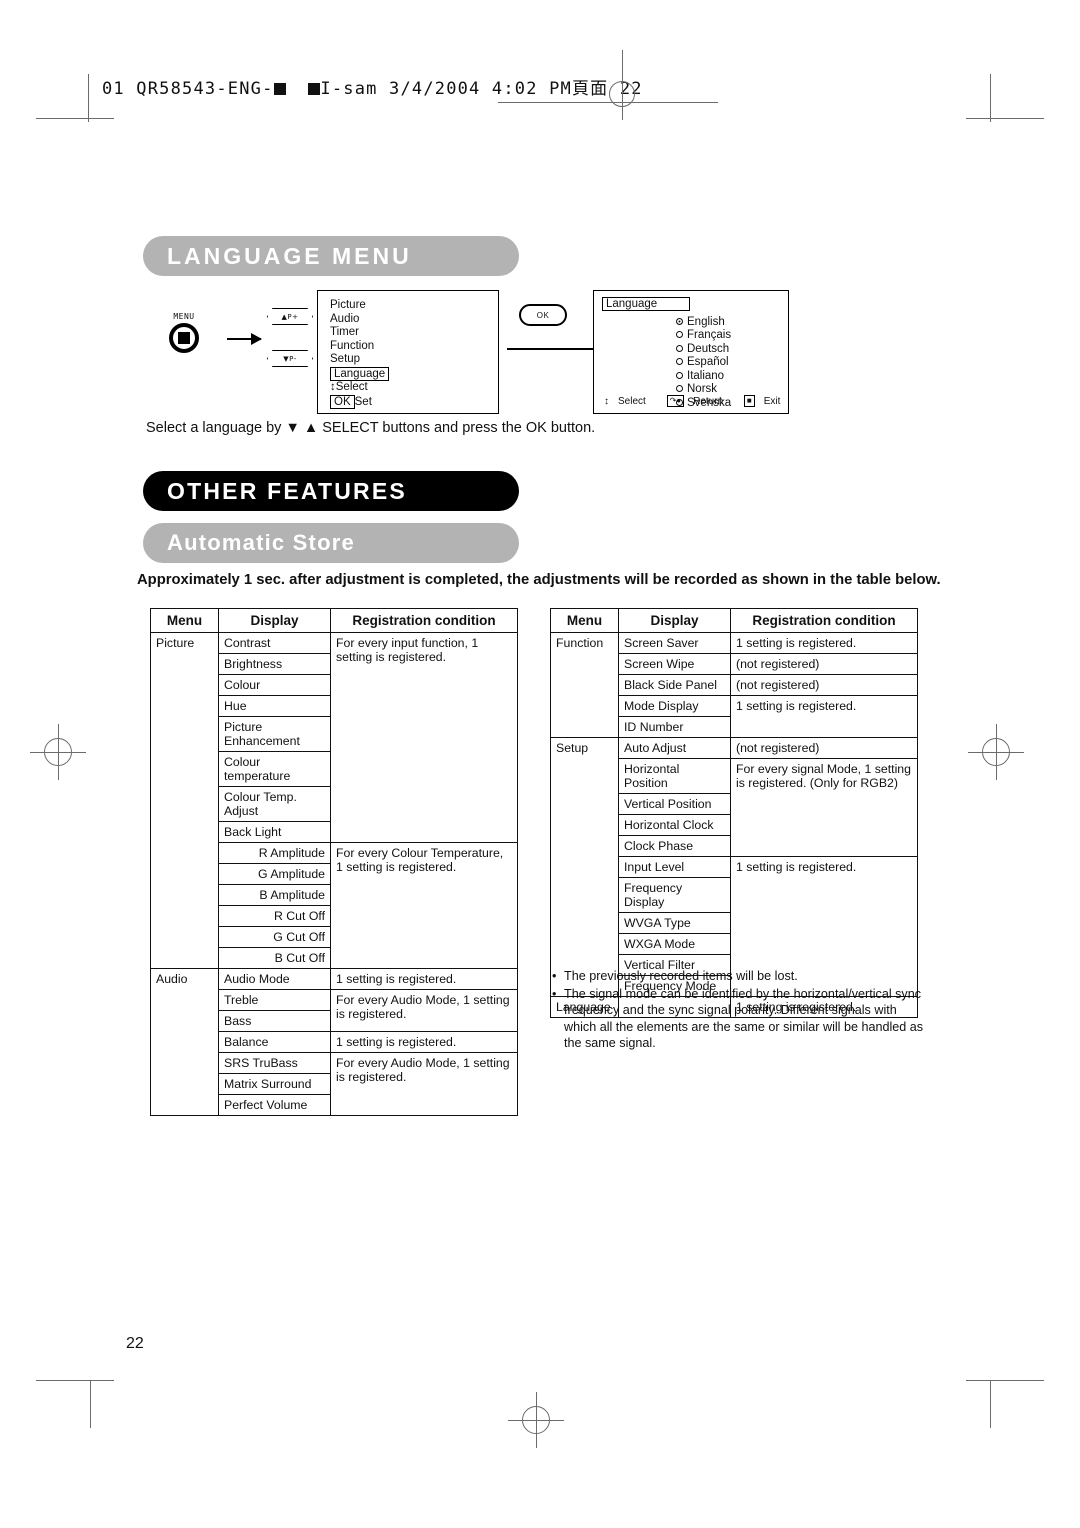 This screenshot has height=1528, width=1080. What do you see at coordinates (606, 401) in the screenshot?
I see `updown-arrow-icon-2: ↕` at bounding box center [606, 401].